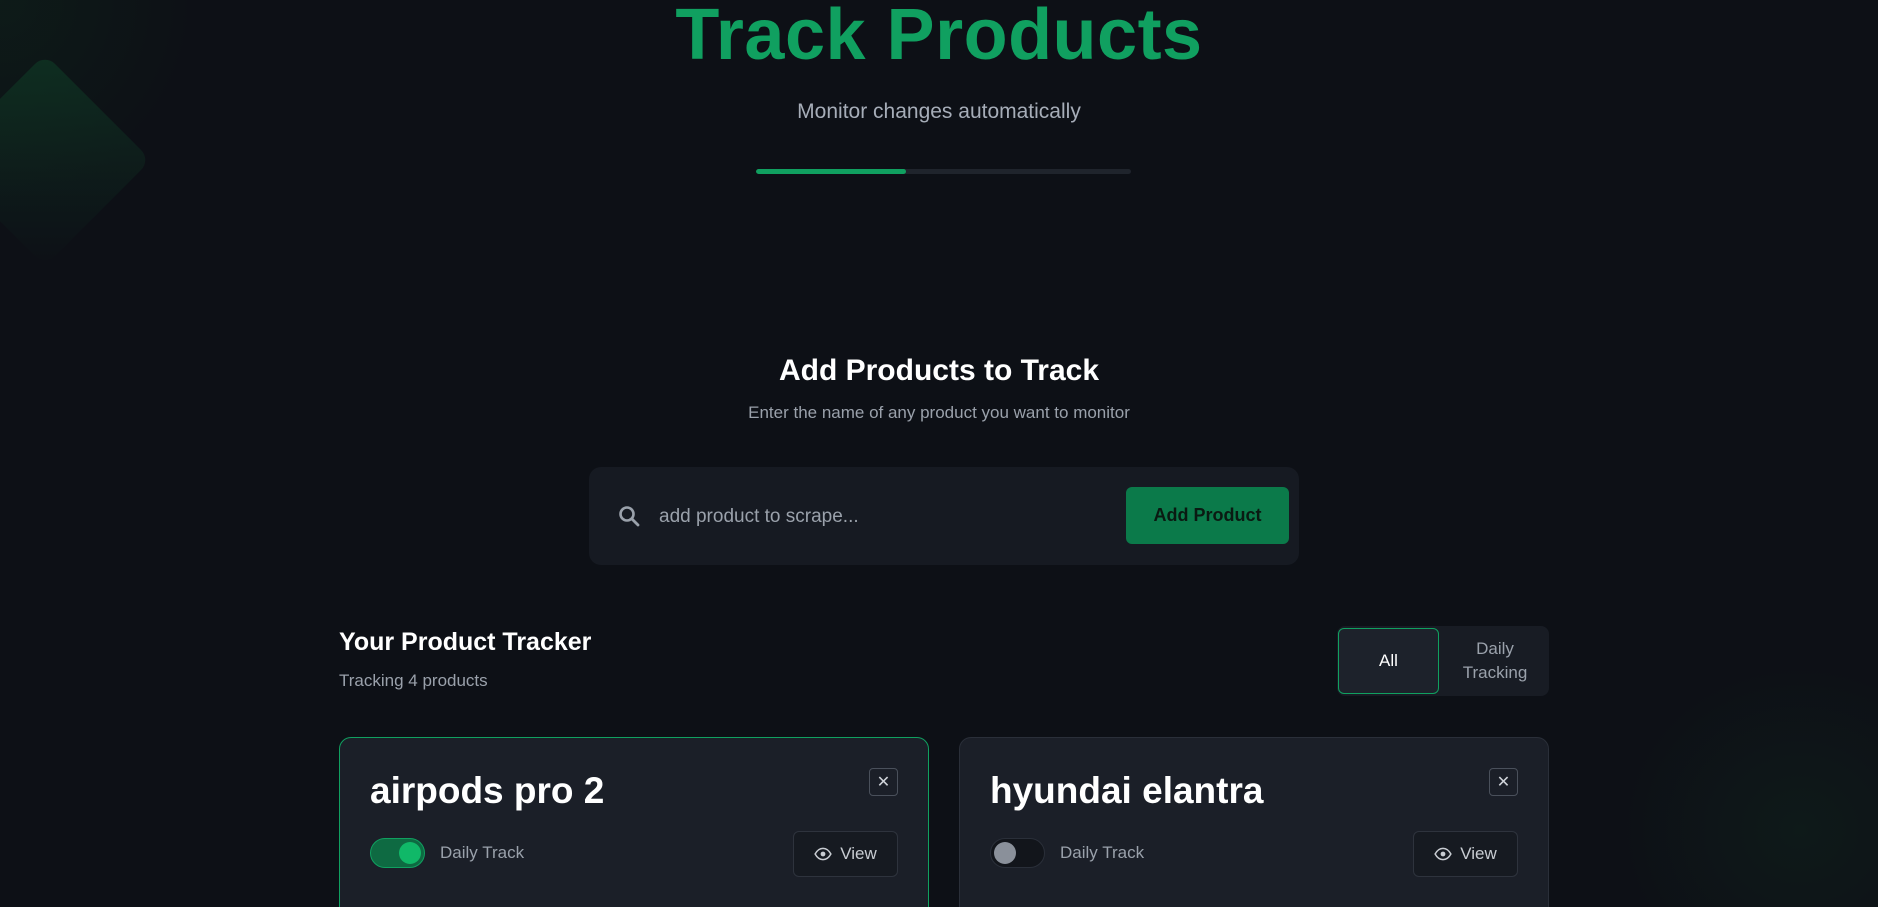 The image size is (1878, 907). What do you see at coordinates (943, 171) in the screenshot?
I see `progress-bar` at bounding box center [943, 171].